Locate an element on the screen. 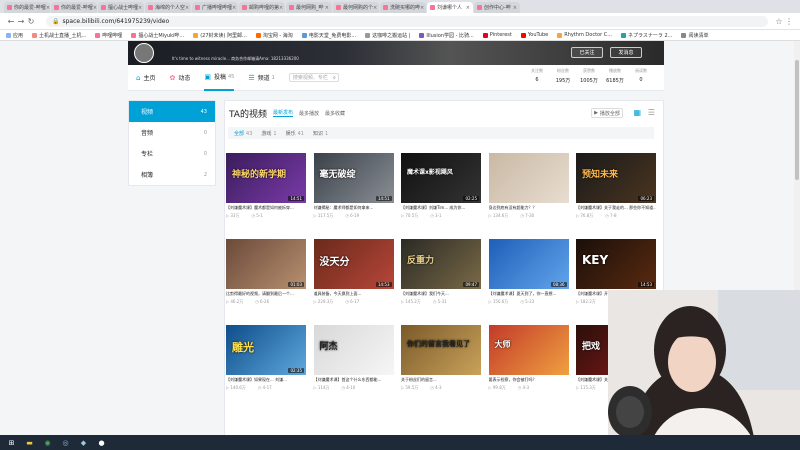 This screenshot has width=800, height=450. browser-tab: 最何网购_哔 × is located at coordinates (309, 7).